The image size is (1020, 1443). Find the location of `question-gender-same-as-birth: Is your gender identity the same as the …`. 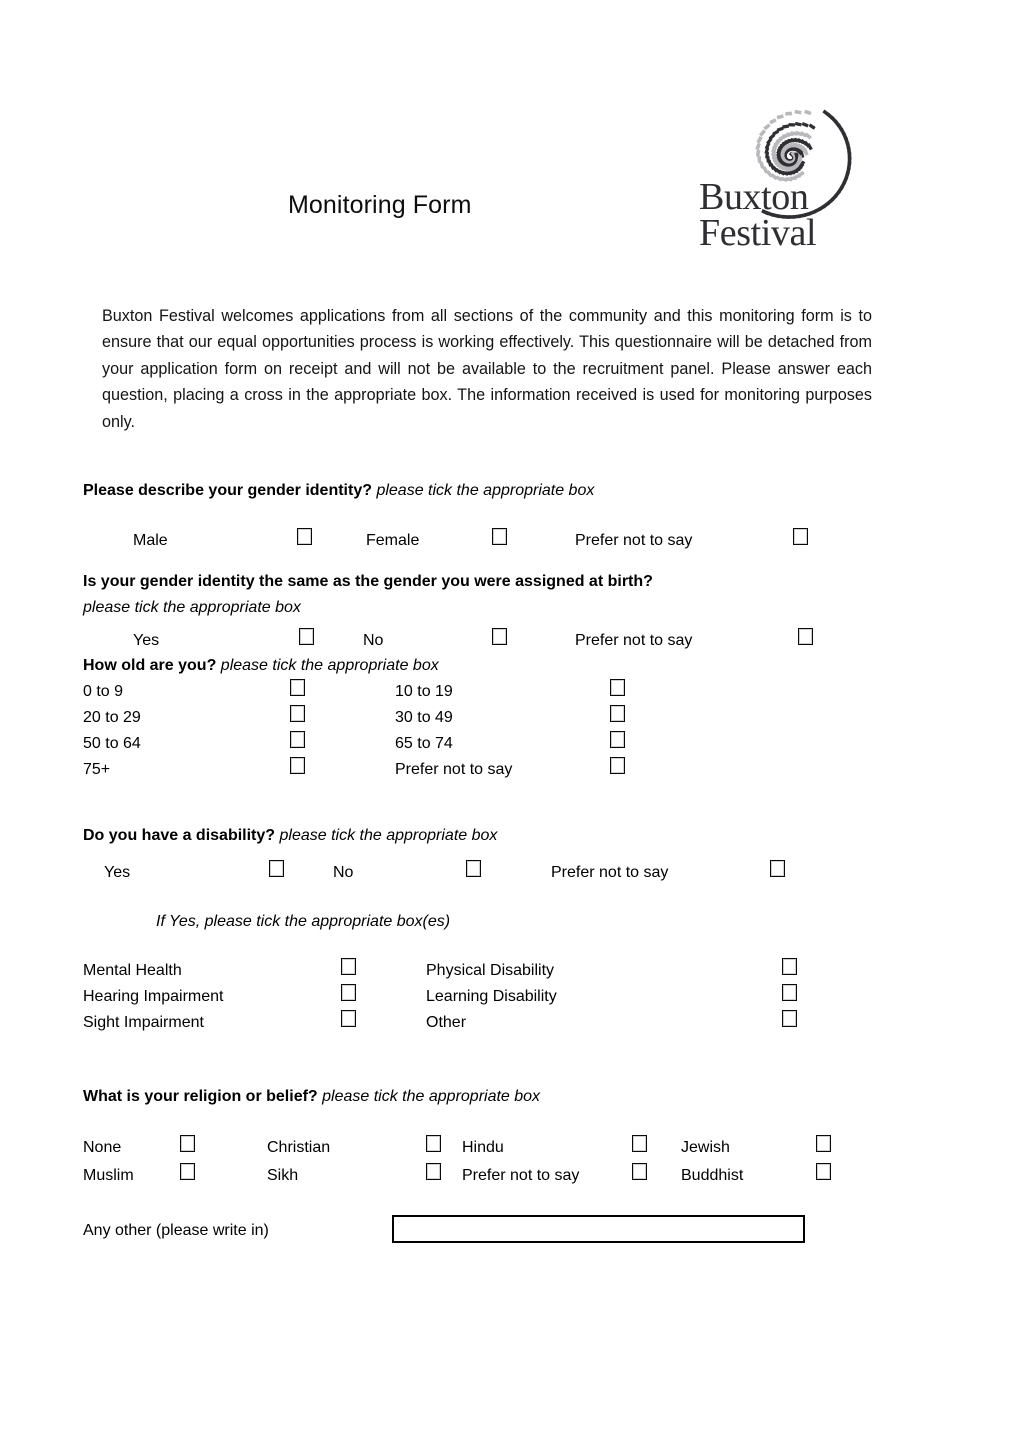

question-gender-same-as-birth: Is your gender identity the same as the … is located at coordinates (368, 582).